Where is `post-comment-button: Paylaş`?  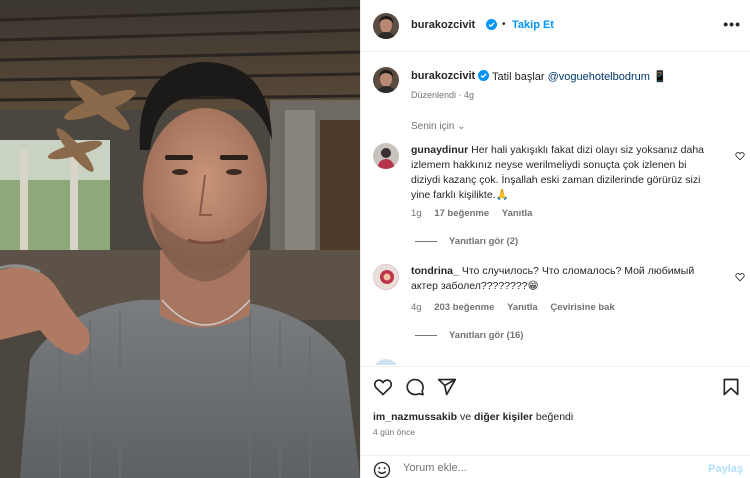
post-comment-button: Paylaş is located at coordinates (725, 469).